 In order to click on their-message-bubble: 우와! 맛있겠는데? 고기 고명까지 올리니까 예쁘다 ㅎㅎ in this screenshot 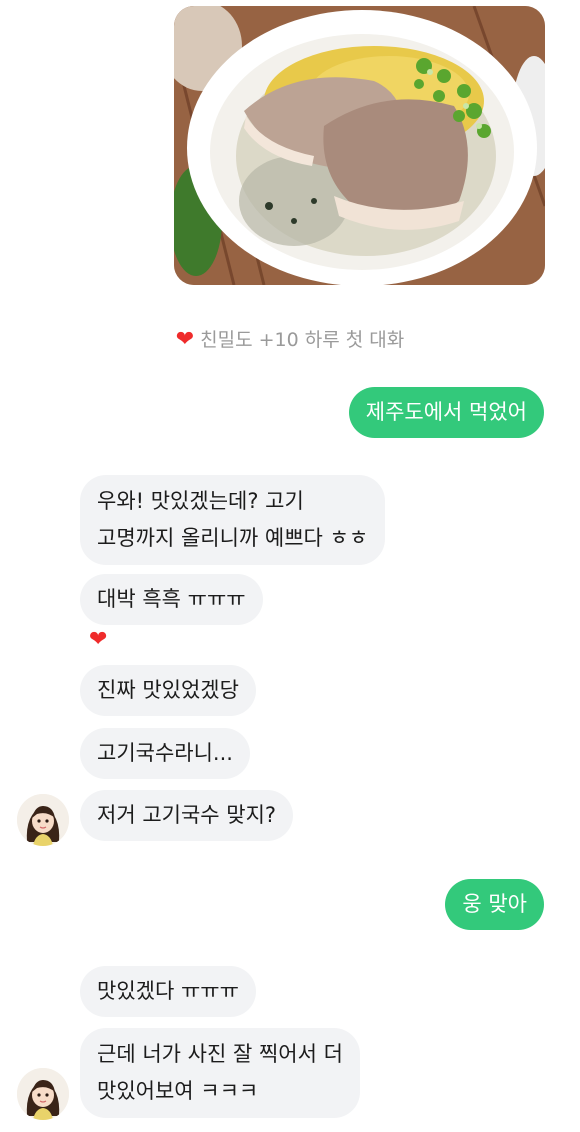, I will do `click(233, 520)`.